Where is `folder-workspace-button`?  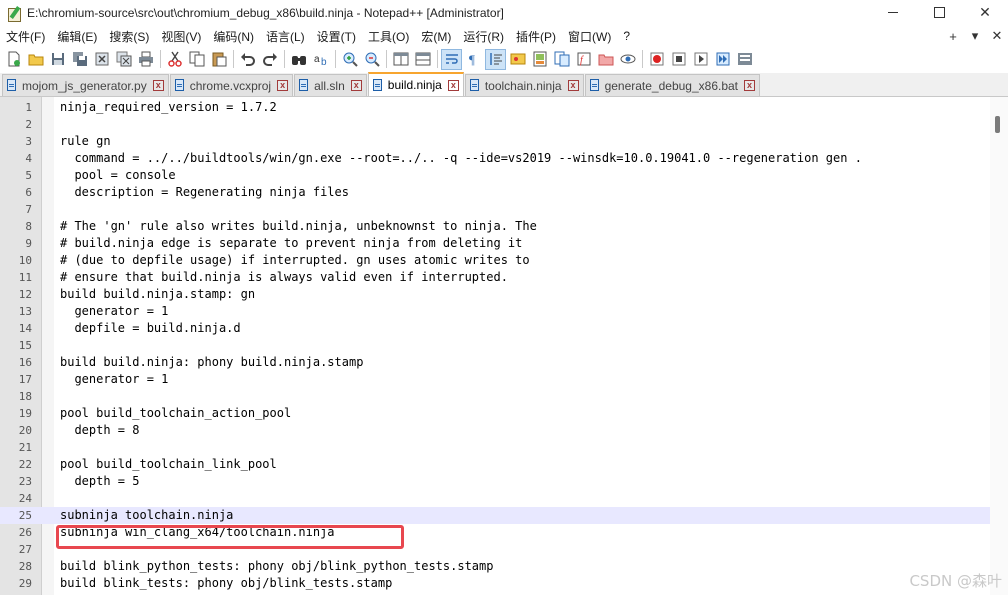
folder-workspace-button is located at coordinates (605, 59).